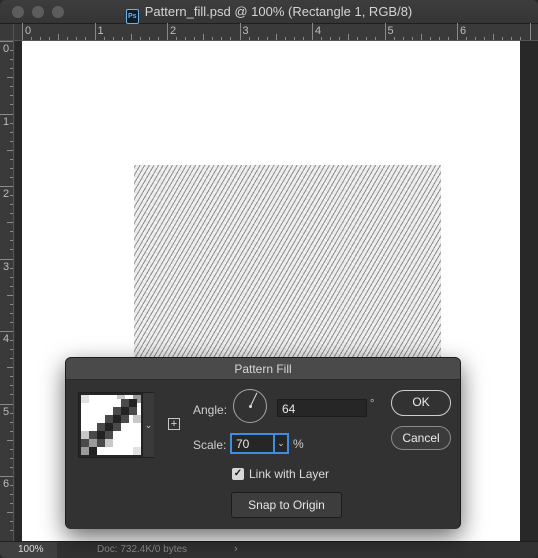 The height and width of the screenshot is (558, 538). Describe the element at coordinates (286, 505) in the screenshot. I see `snap-to-origin-button: Snap to Origin` at that location.